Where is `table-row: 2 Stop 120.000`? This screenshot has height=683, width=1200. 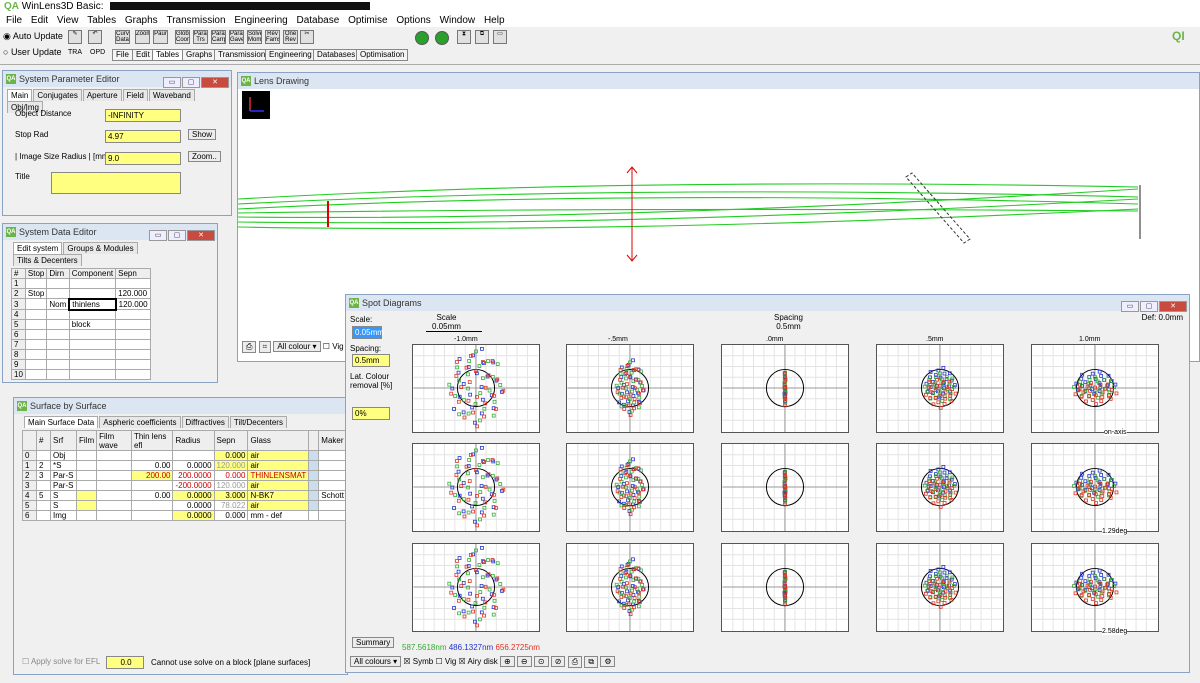 table-row: 2 Stop 120.000 is located at coordinates (81, 293).